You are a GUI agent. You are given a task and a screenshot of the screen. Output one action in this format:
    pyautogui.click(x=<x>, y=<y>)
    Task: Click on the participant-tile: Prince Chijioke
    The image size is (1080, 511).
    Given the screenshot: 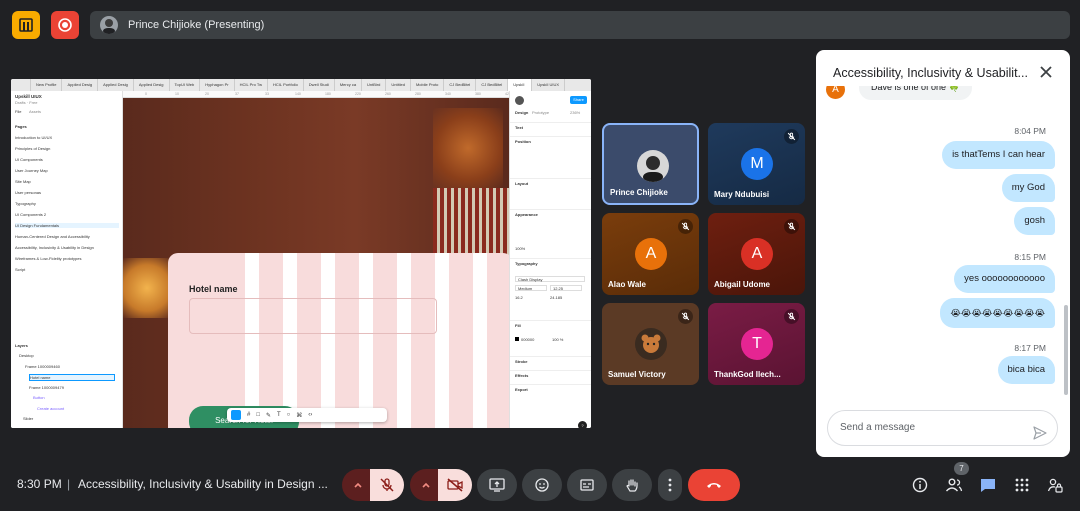 What is the action you would take?
    pyautogui.click(x=650, y=164)
    